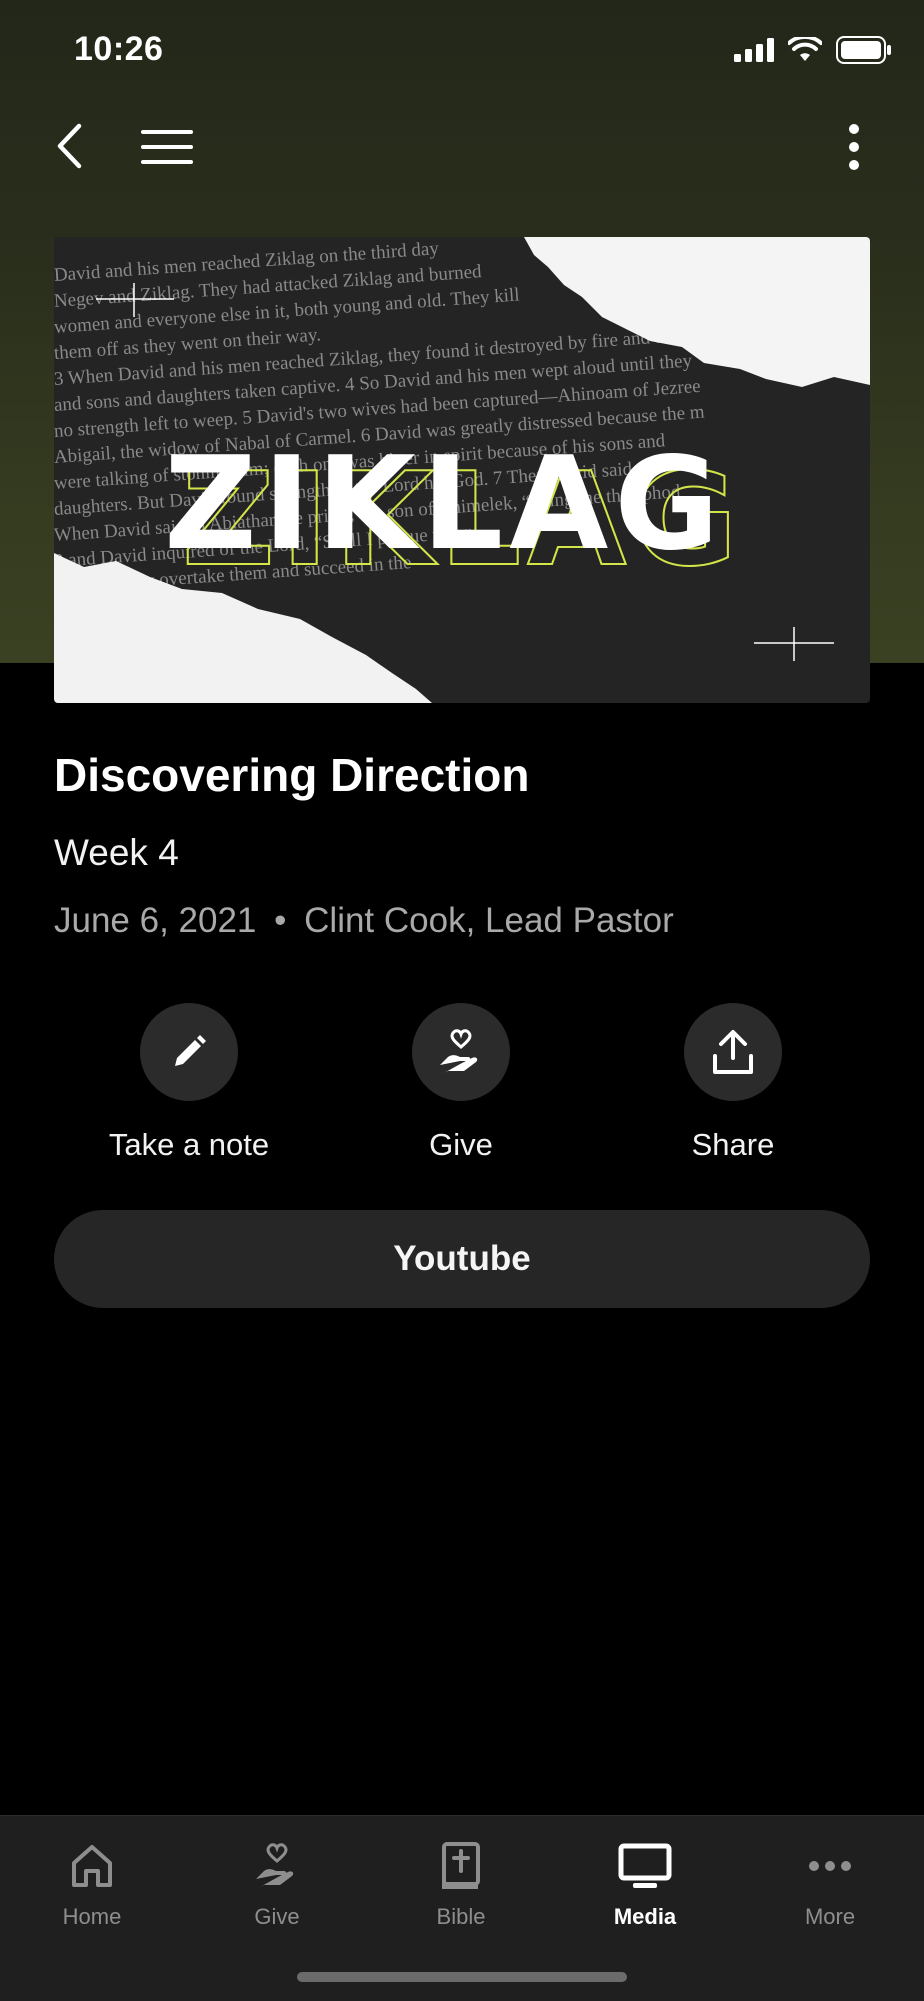 The image size is (924, 2001). I want to click on tab-media: Media, so click(645, 1873).